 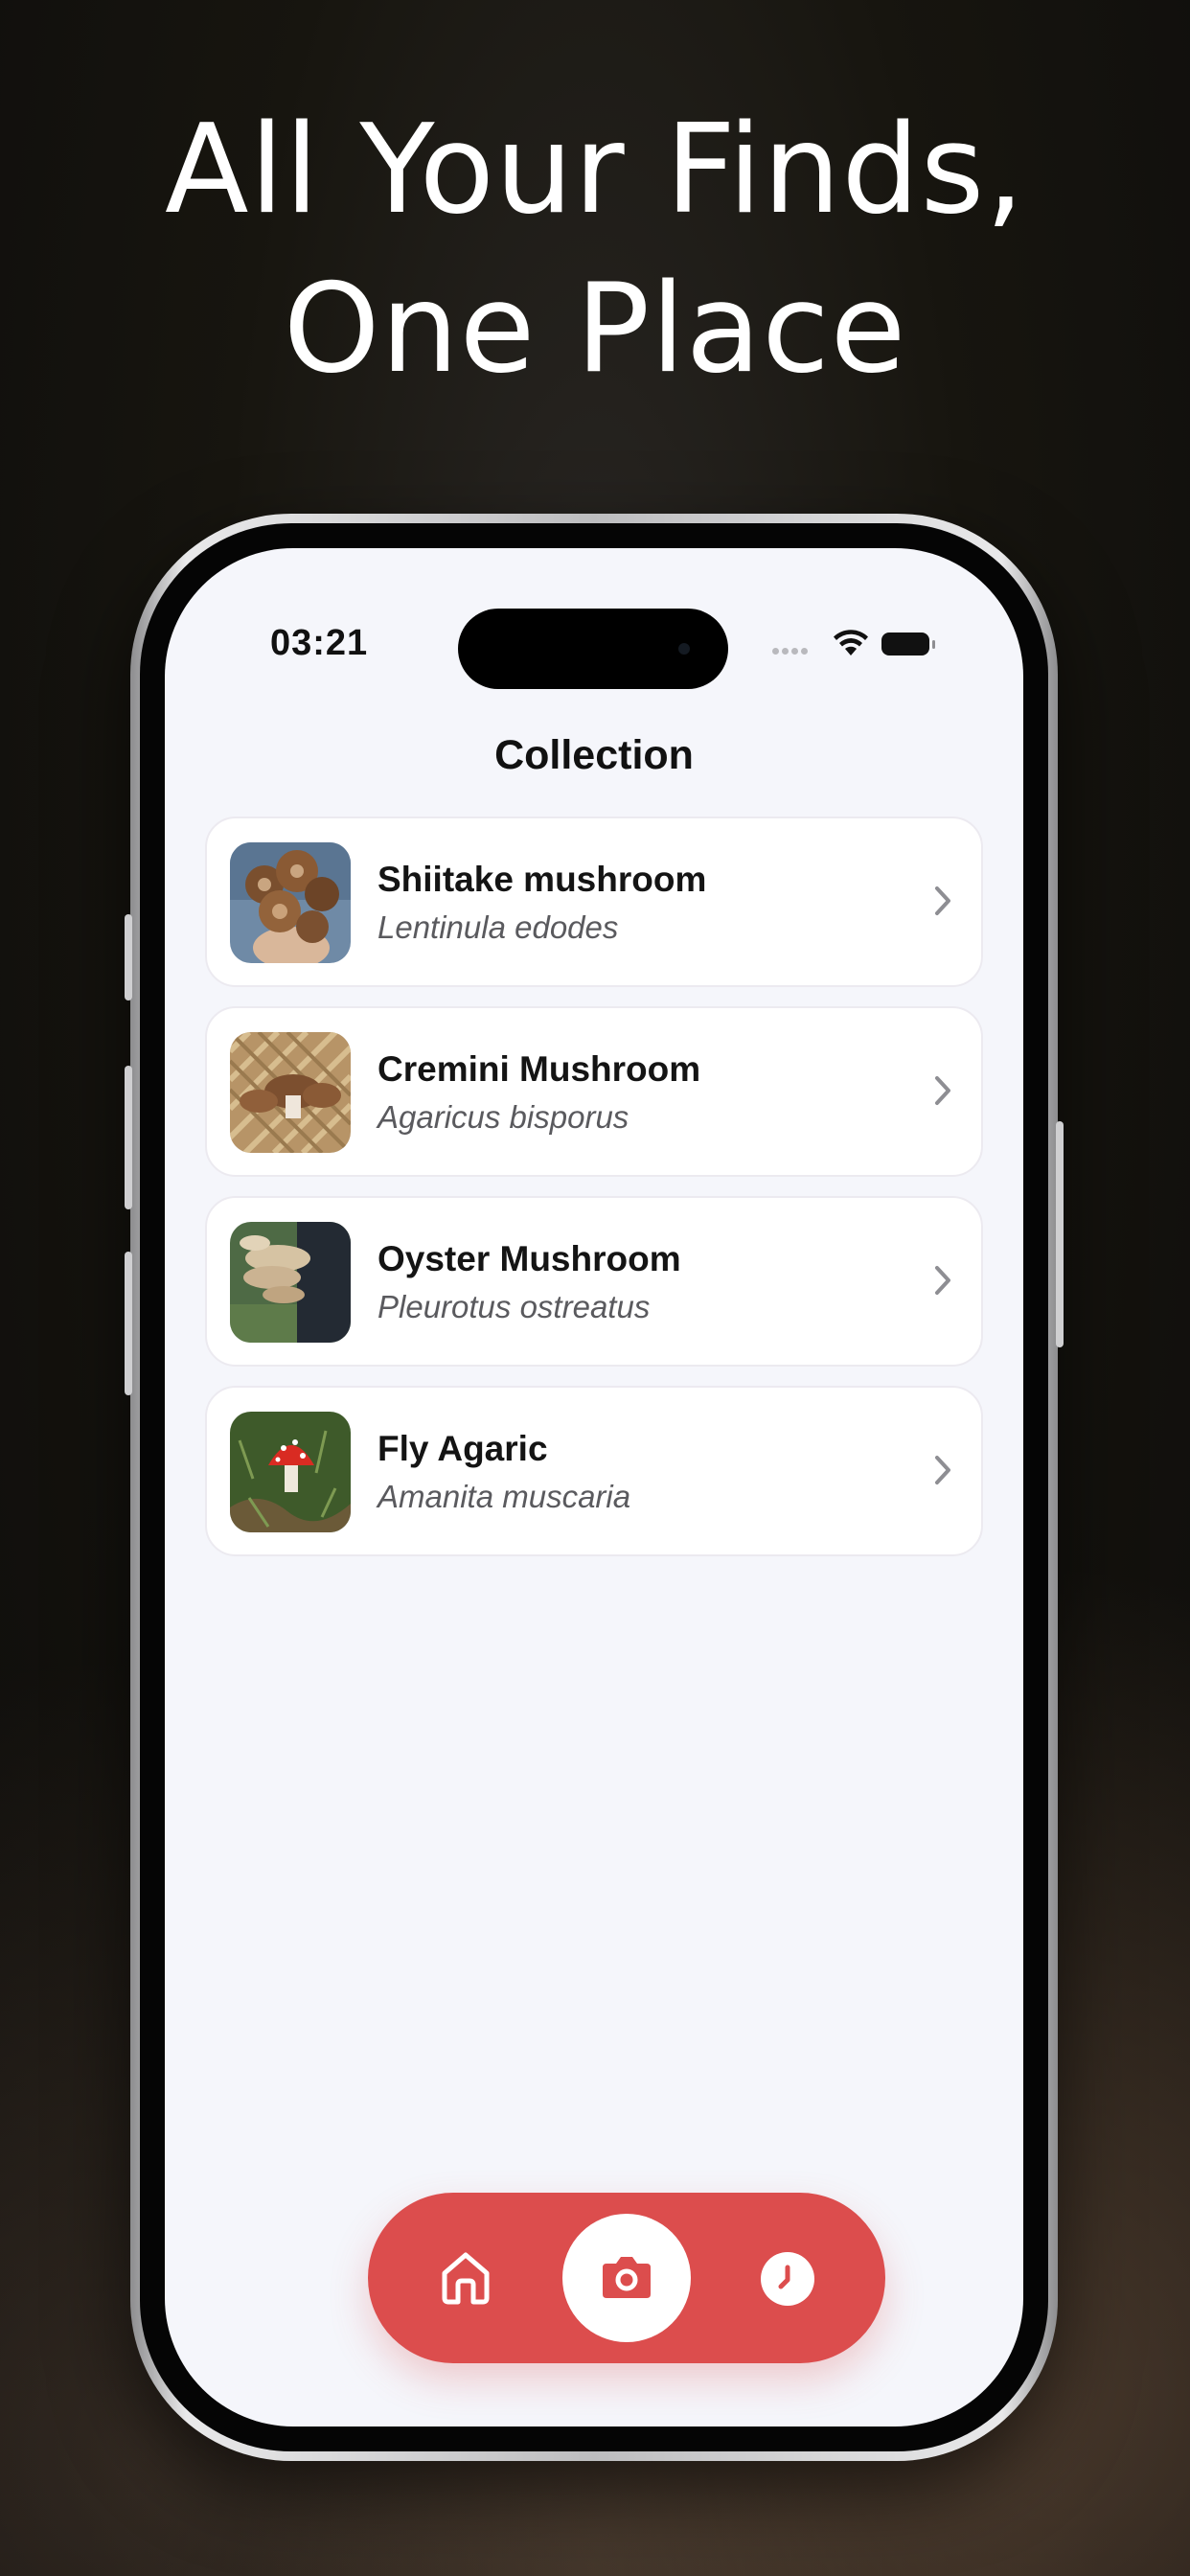 I want to click on cellular-signal-icon, so click(x=792, y=650).